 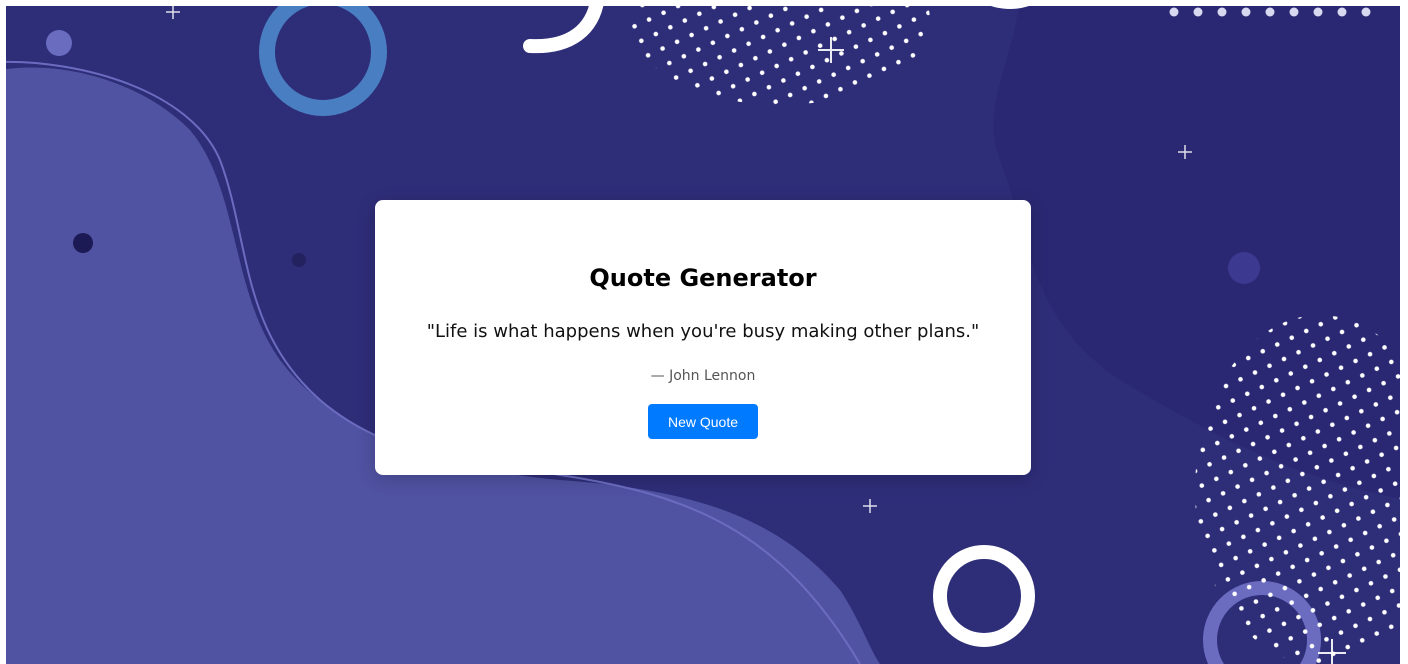 I want to click on card-title: Quote Generator, so click(x=703, y=278).